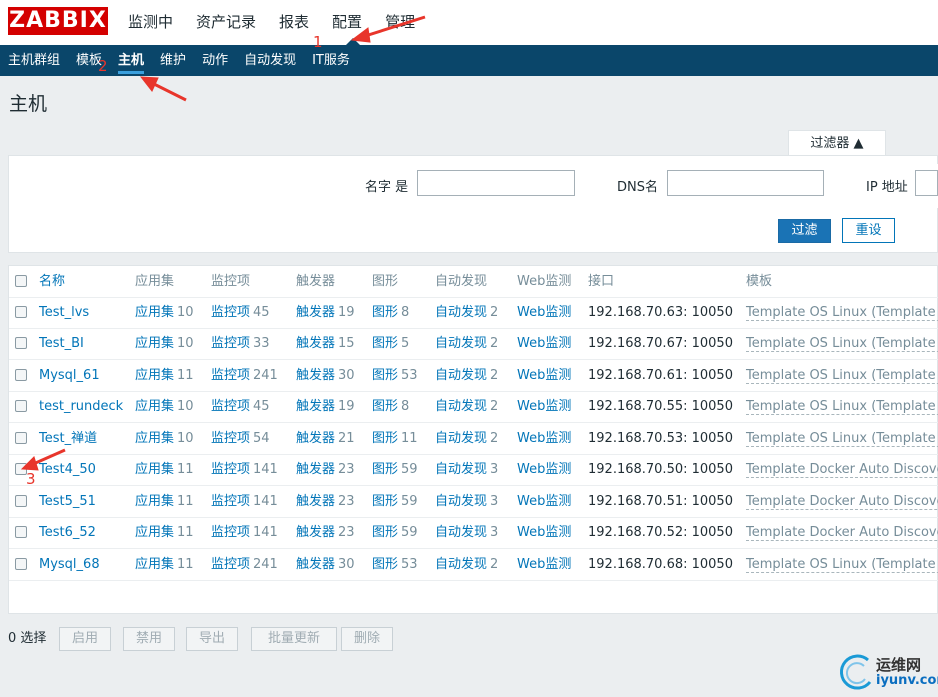  What do you see at coordinates (103, 66) in the screenshot?
I see `annotation-number-2: 2` at bounding box center [103, 66].